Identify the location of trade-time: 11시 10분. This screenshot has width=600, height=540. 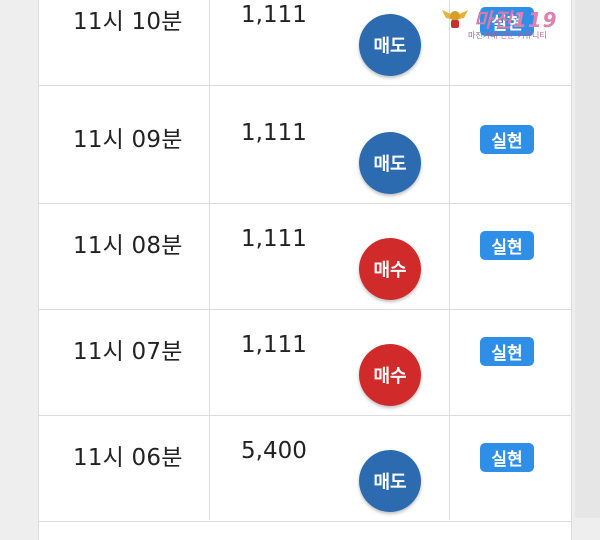
(128, 22).